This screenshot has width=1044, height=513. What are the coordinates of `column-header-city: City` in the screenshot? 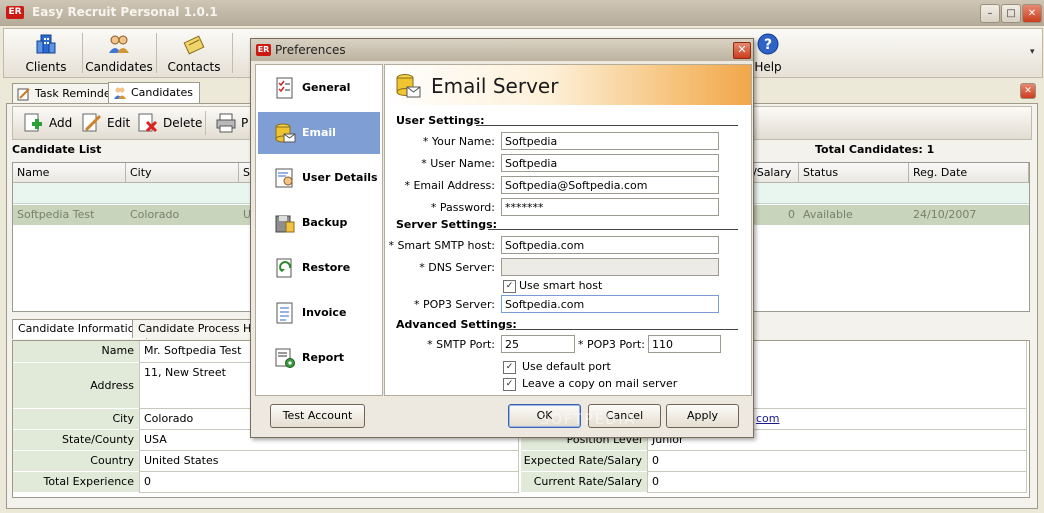 It's located at (182, 173).